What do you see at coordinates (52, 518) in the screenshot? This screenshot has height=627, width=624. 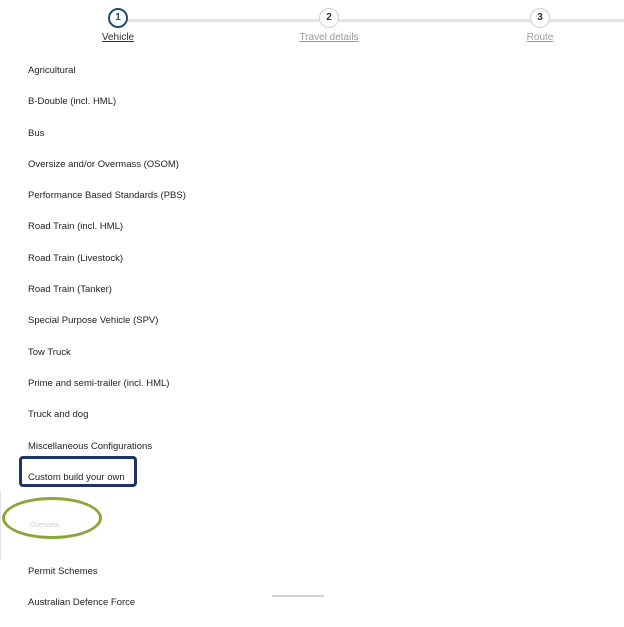 I see `green-circle-annotation` at bounding box center [52, 518].